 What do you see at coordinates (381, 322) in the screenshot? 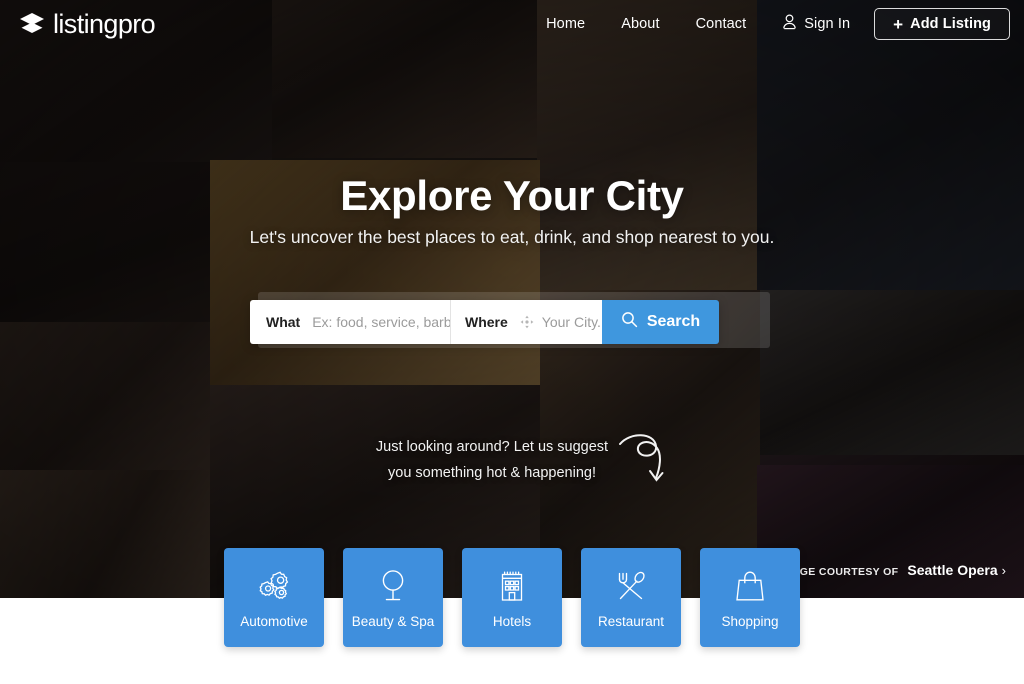
I see `search-what-input: Ex: food, service, barber,` at bounding box center [381, 322].